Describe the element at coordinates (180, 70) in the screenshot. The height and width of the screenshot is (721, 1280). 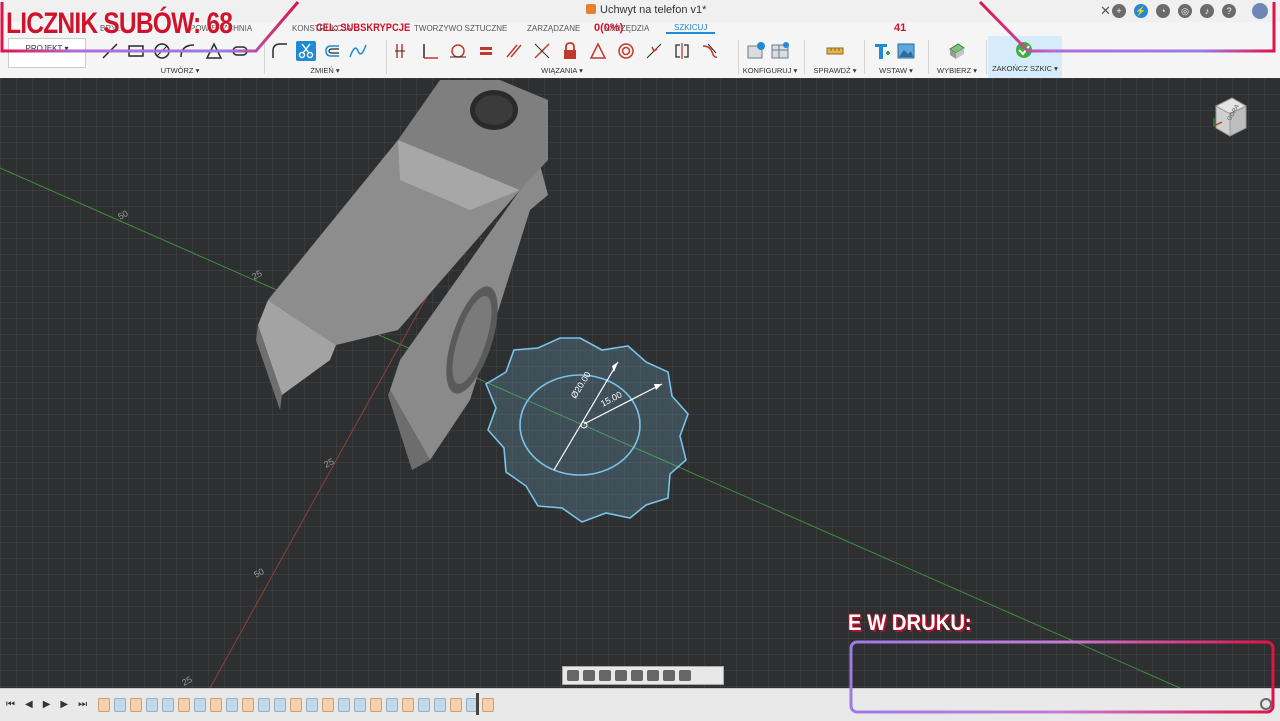
I see `group-create-label: UTWÓRZ ▾` at that location.